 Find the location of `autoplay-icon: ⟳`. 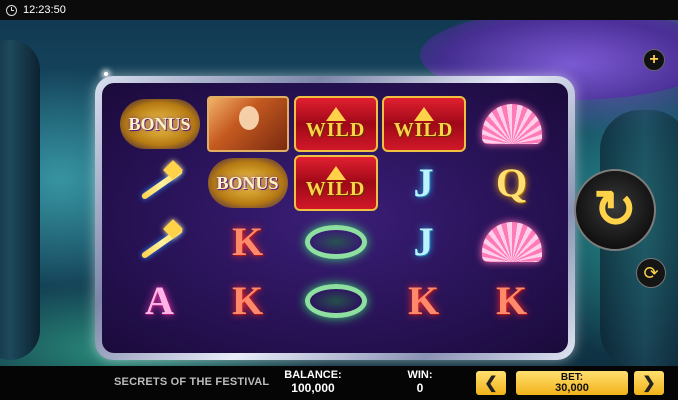

autoplay-icon: ⟳ is located at coordinates (651, 272).